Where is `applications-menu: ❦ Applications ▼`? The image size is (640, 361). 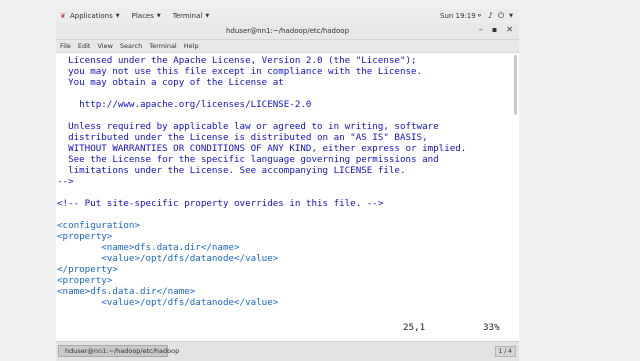 applications-menu: ❦ Applications ▼ is located at coordinates (90, 16).